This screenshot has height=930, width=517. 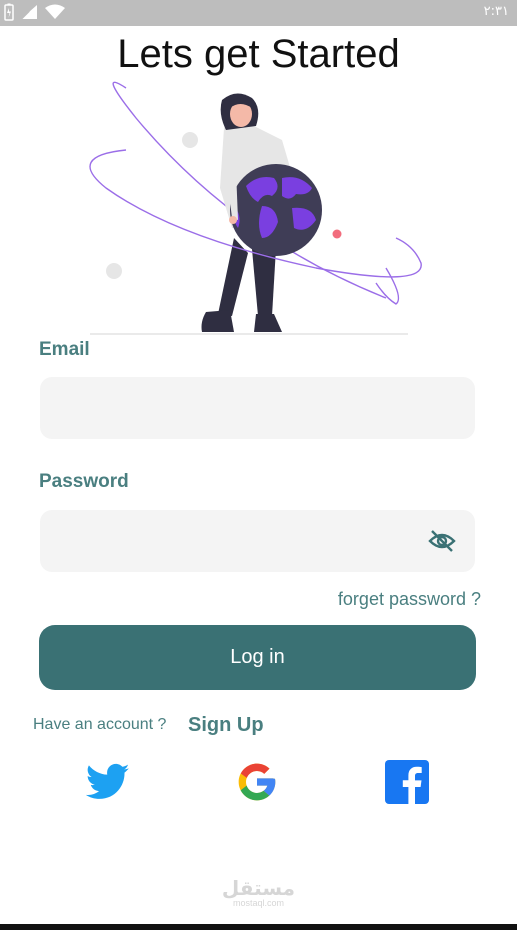 What do you see at coordinates (84, 481) in the screenshot?
I see `password-label: Password` at bounding box center [84, 481].